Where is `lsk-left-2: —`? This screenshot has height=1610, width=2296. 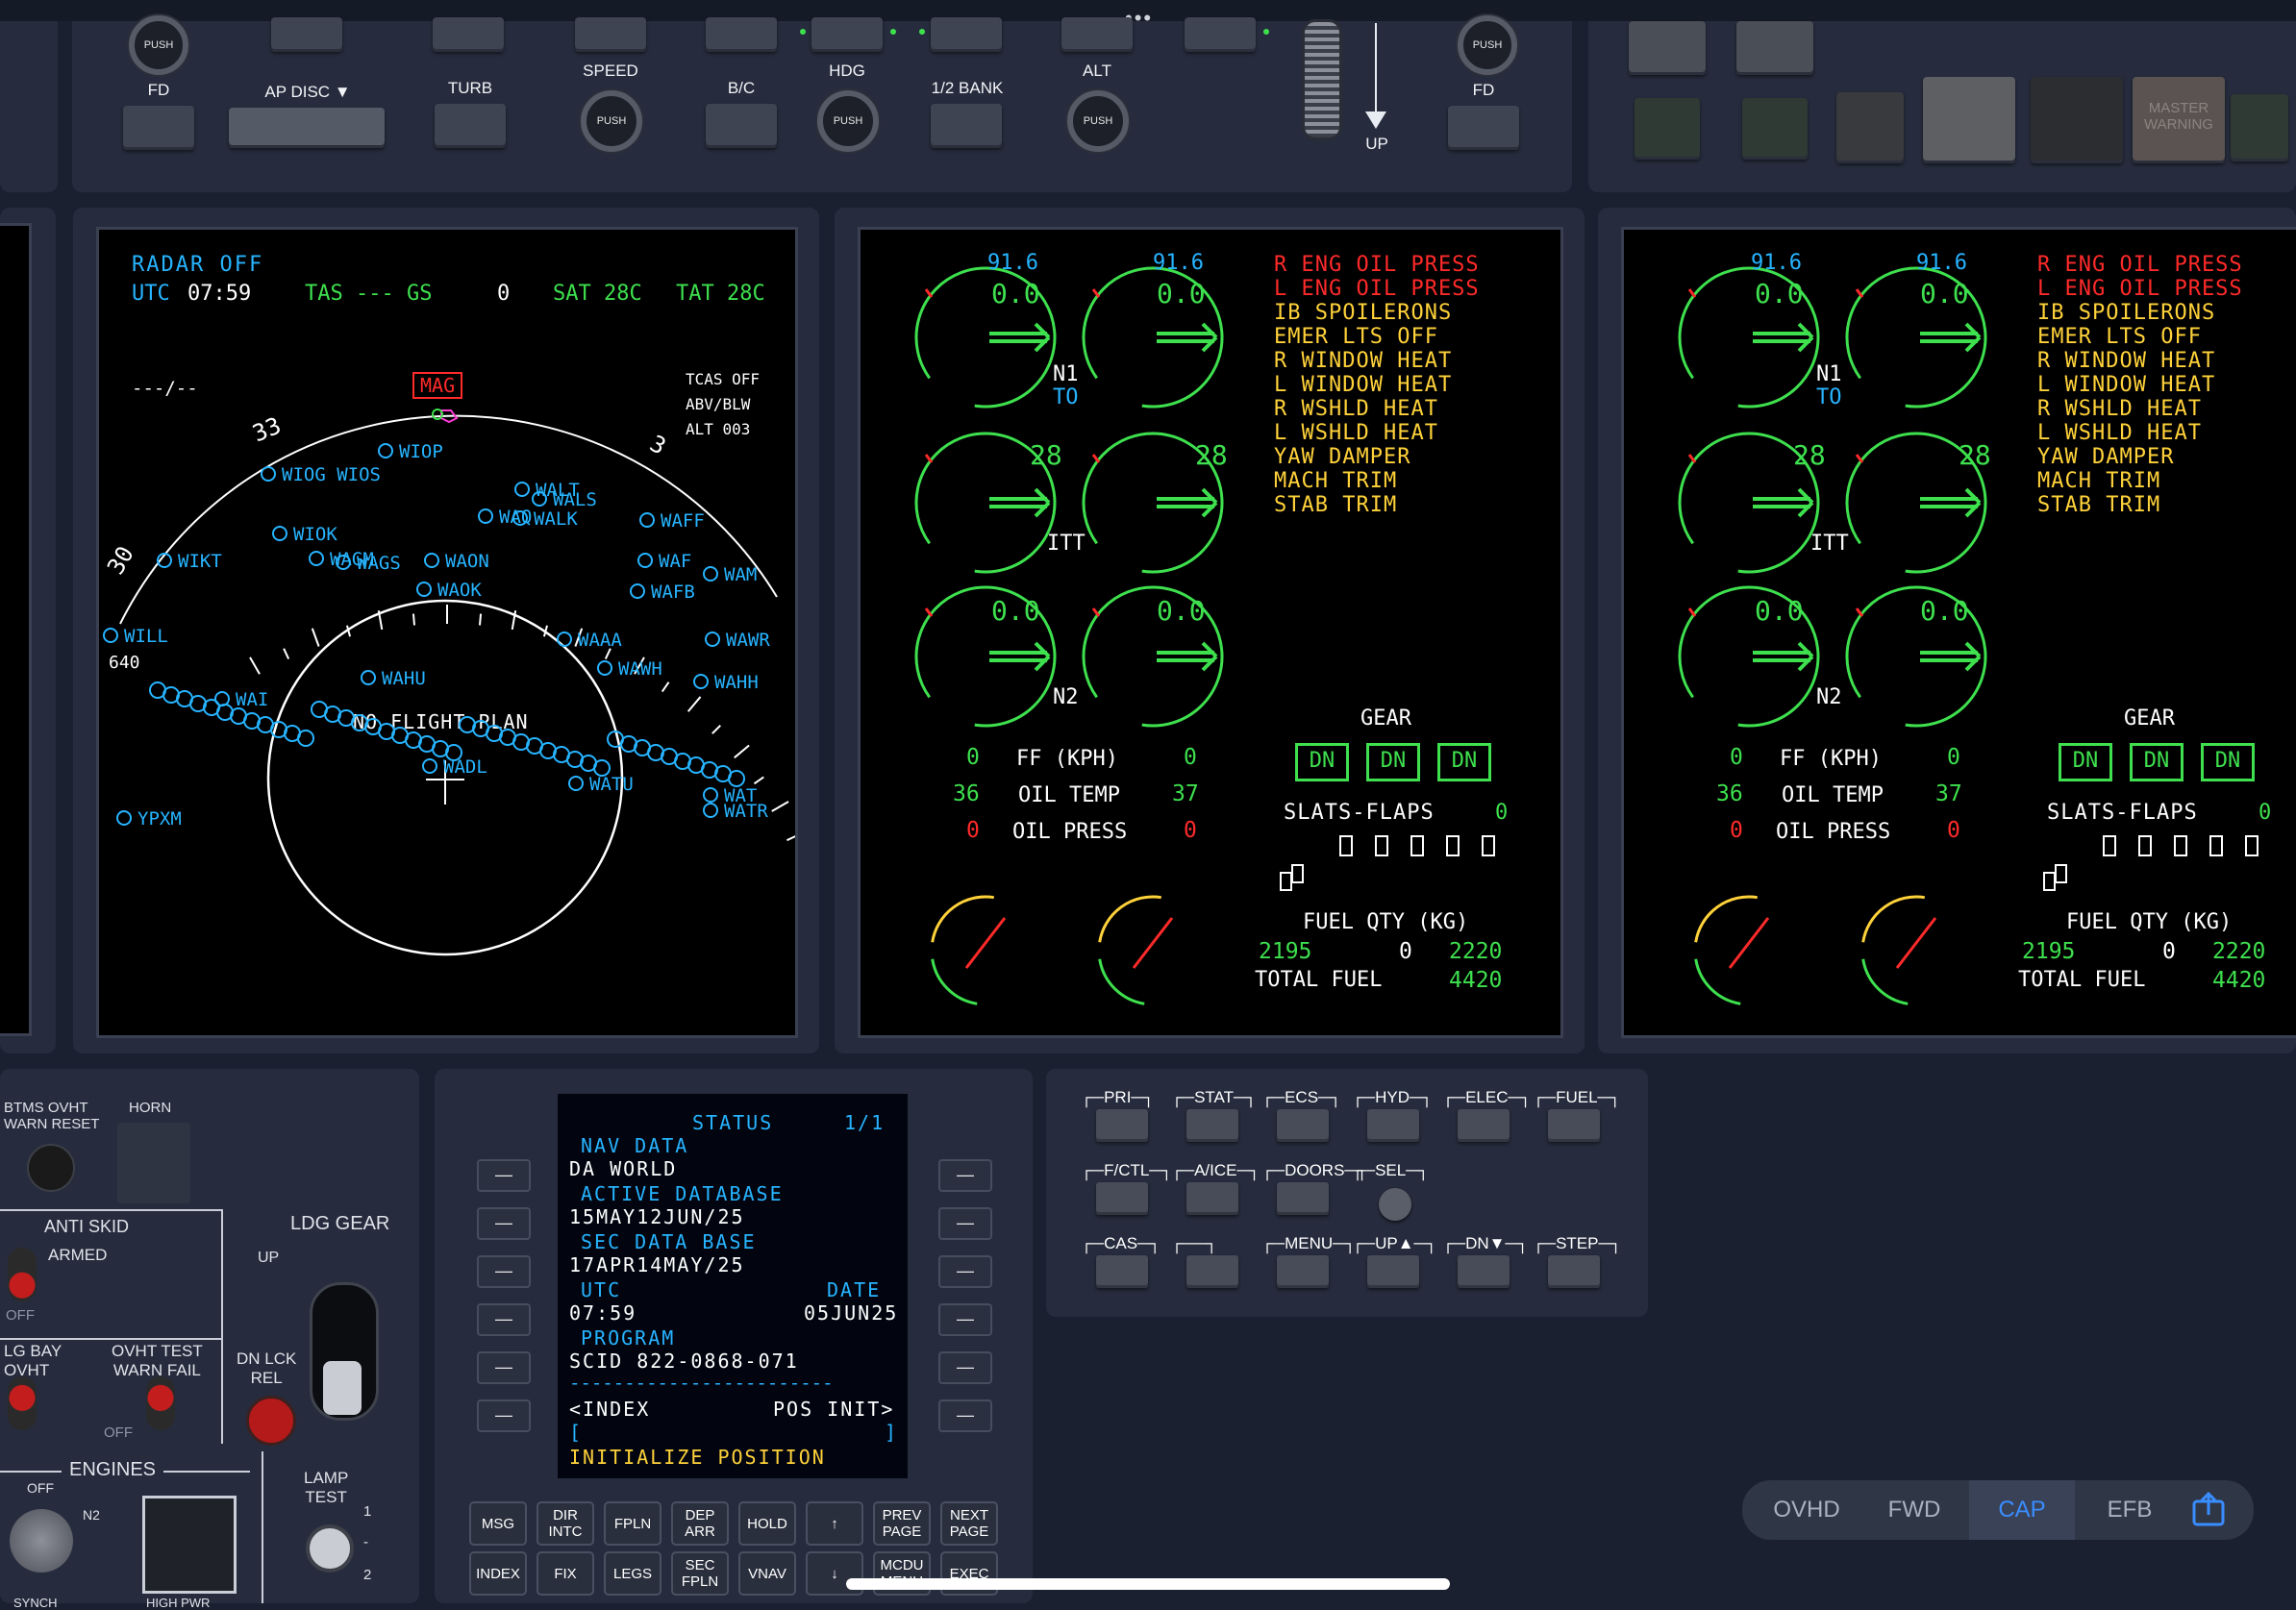 lsk-left-2: — is located at coordinates (504, 1223).